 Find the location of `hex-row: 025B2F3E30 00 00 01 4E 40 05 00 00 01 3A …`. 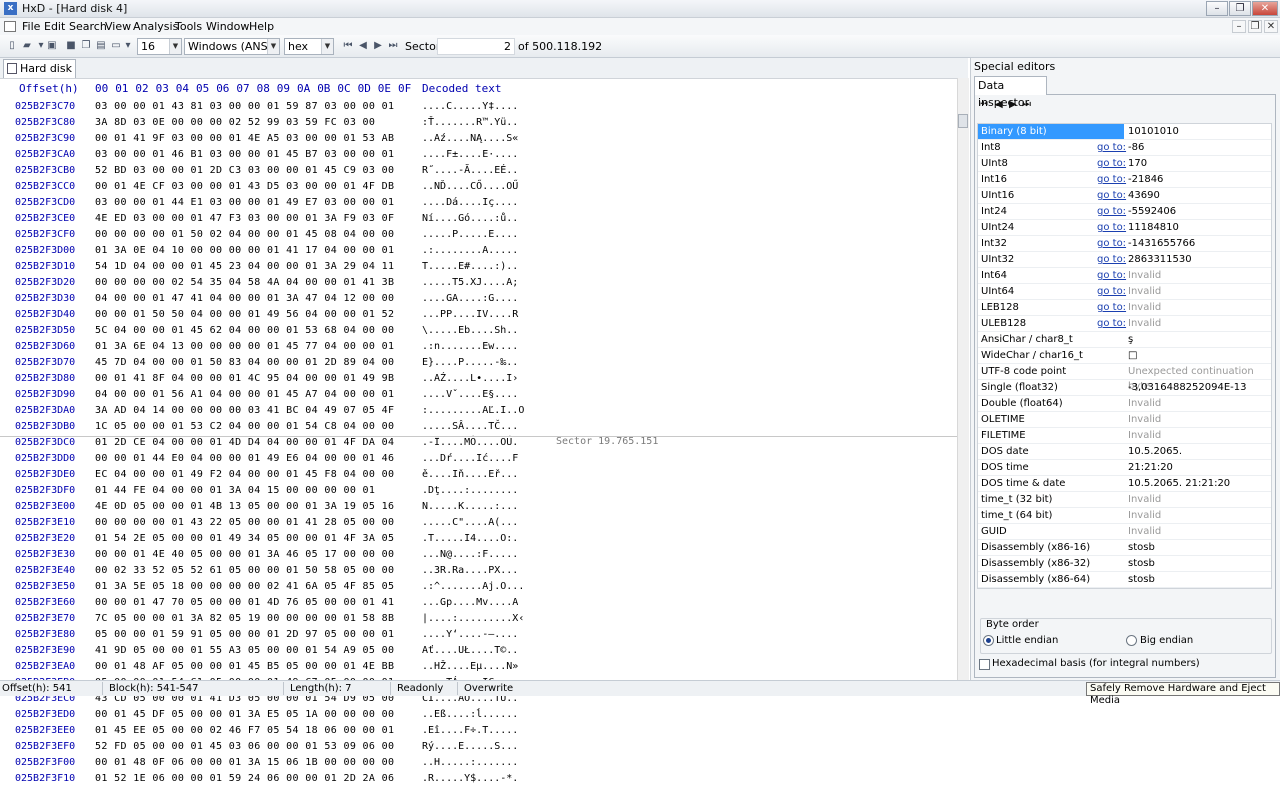

hex-row: 025B2F3E30 00 00 01 4E 40 05 00 00 01 3A … is located at coordinates (478, 555).